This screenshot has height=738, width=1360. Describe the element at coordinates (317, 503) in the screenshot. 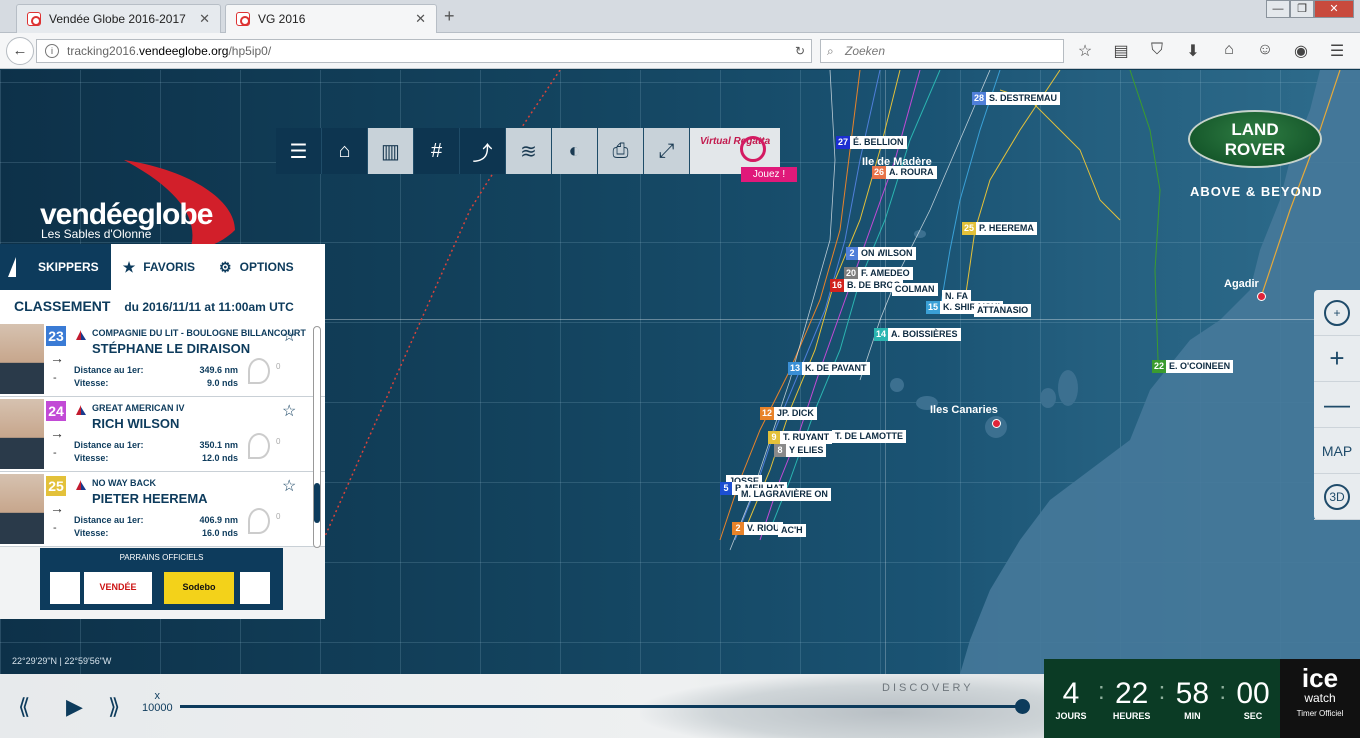

I see `scrollbar-thumb` at that location.